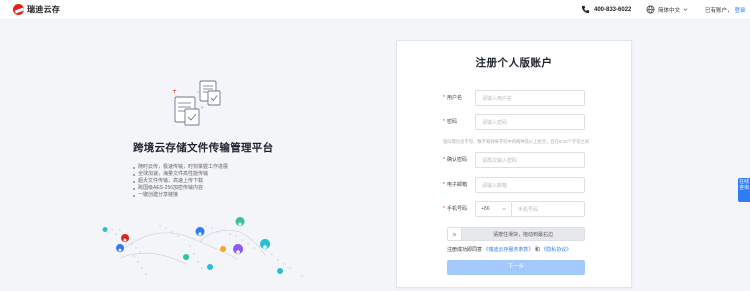  Describe the element at coordinates (613, 9) in the screenshot. I see `hotline-number: 400-833-6022` at that location.